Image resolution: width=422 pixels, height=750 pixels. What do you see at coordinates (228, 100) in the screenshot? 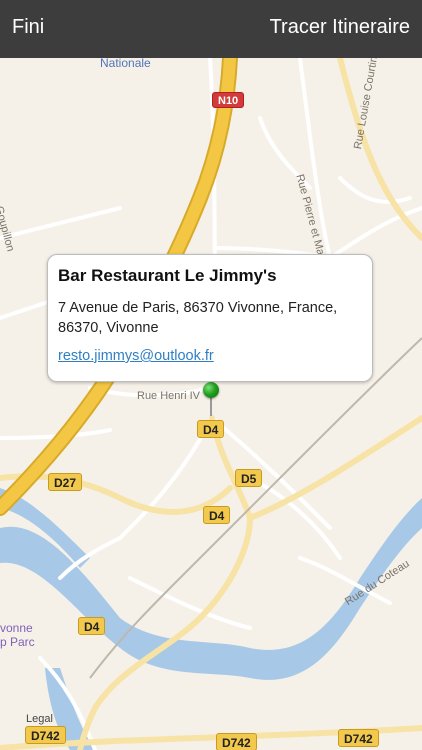
I see `road-shield-n10: N10` at bounding box center [228, 100].